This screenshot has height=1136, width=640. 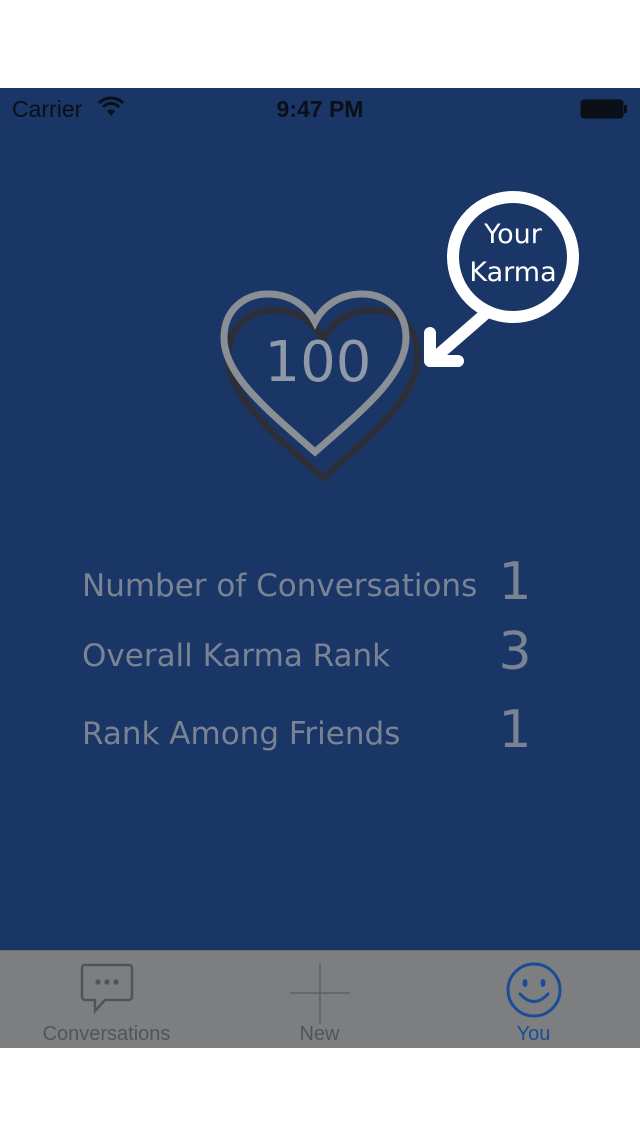 What do you see at coordinates (513, 254) in the screenshot?
I see `karma-callout: Your Karma` at bounding box center [513, 254].